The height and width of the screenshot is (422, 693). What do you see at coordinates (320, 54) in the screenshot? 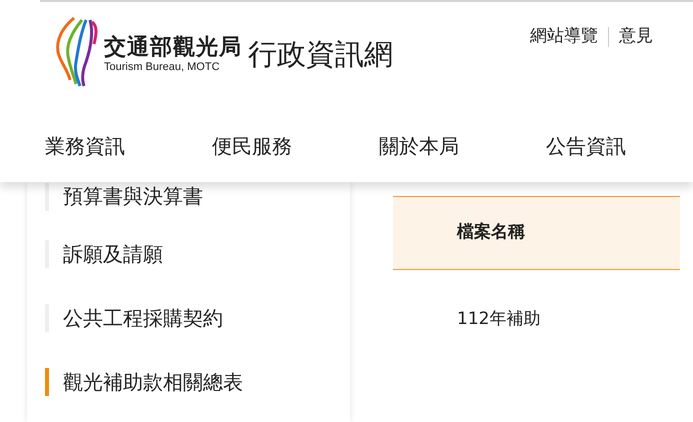
I see `site-name: 行政資訊網` at bounding box center [320, 54].